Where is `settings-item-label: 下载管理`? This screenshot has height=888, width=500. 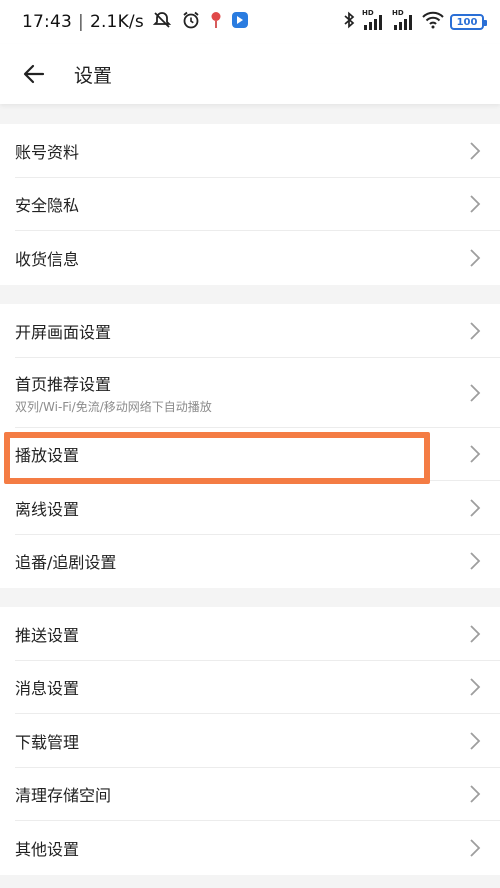 settings-item-label: 下载管理 is located at coordinates (47, 742).